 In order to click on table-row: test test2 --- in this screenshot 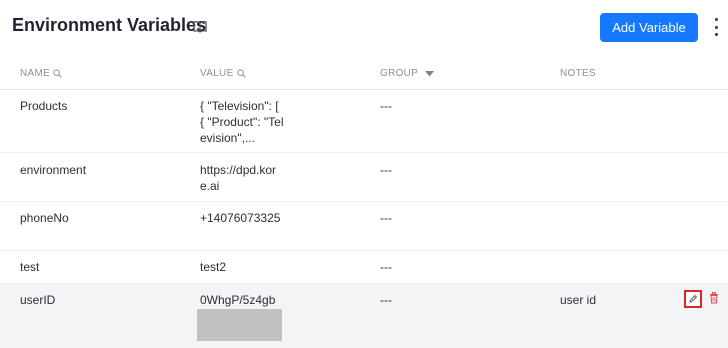, I will do `click(364, 267)`.